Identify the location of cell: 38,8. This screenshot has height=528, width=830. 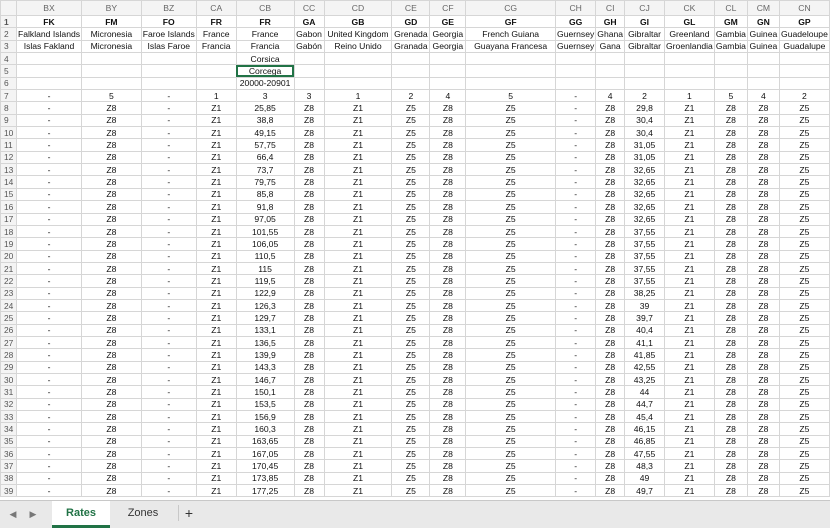
(265, 120).